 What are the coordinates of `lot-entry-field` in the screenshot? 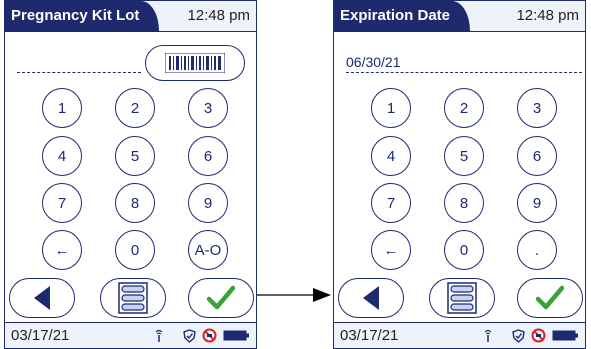 It's located at (79, 72).